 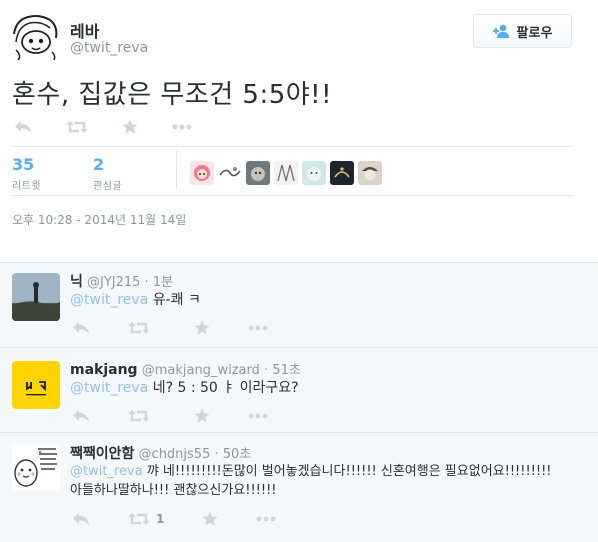 I want to click on retweeter-avatars, so click(x=286, y=173).